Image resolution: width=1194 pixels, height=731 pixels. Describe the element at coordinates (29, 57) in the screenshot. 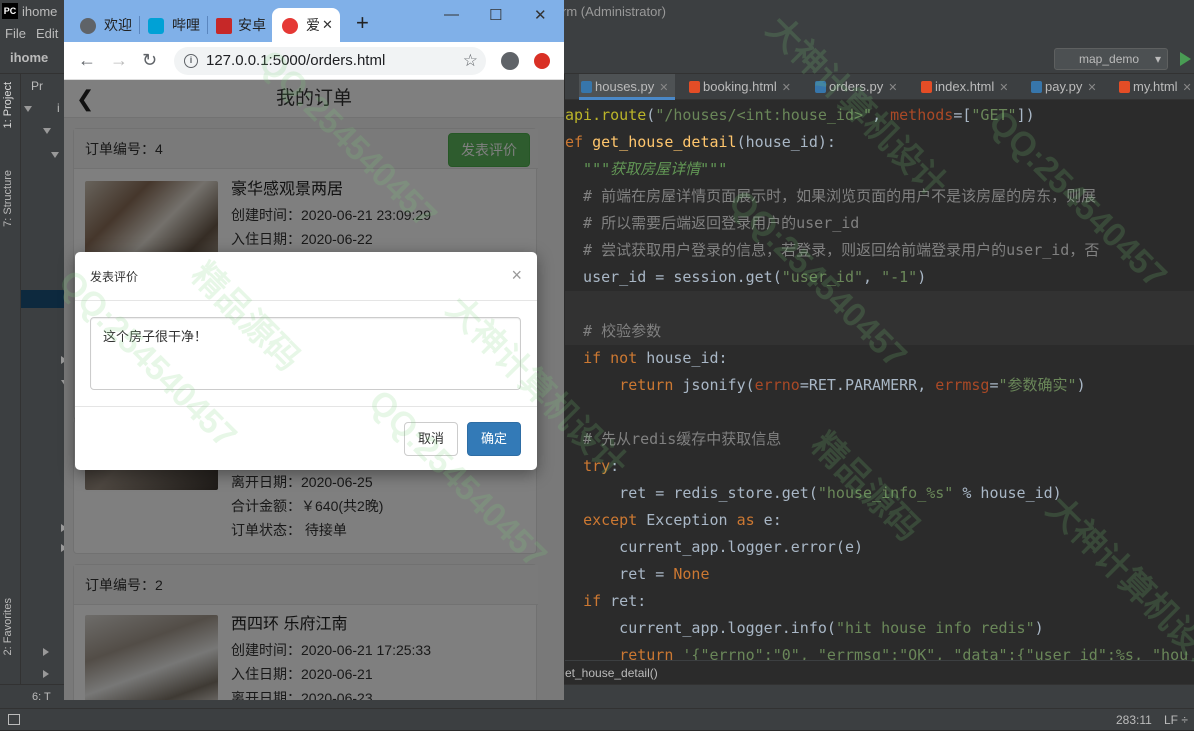

I see `project-name: ihome` at that location.